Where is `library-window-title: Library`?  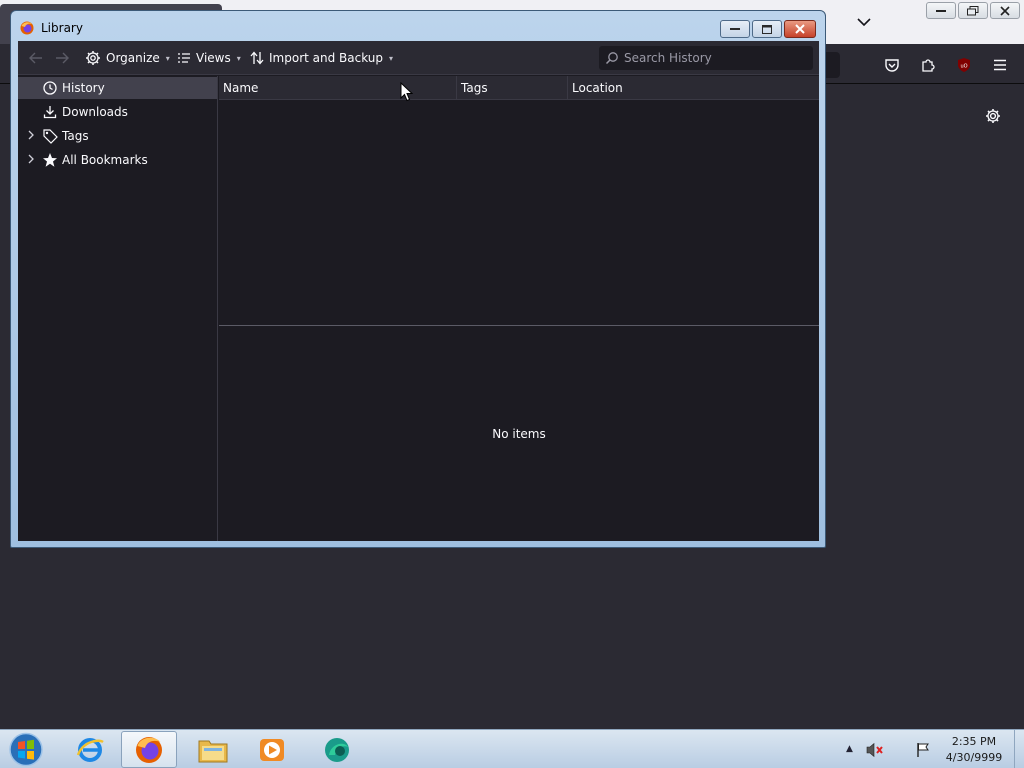 library-window-title: Library is located at coordinates (62, 28).